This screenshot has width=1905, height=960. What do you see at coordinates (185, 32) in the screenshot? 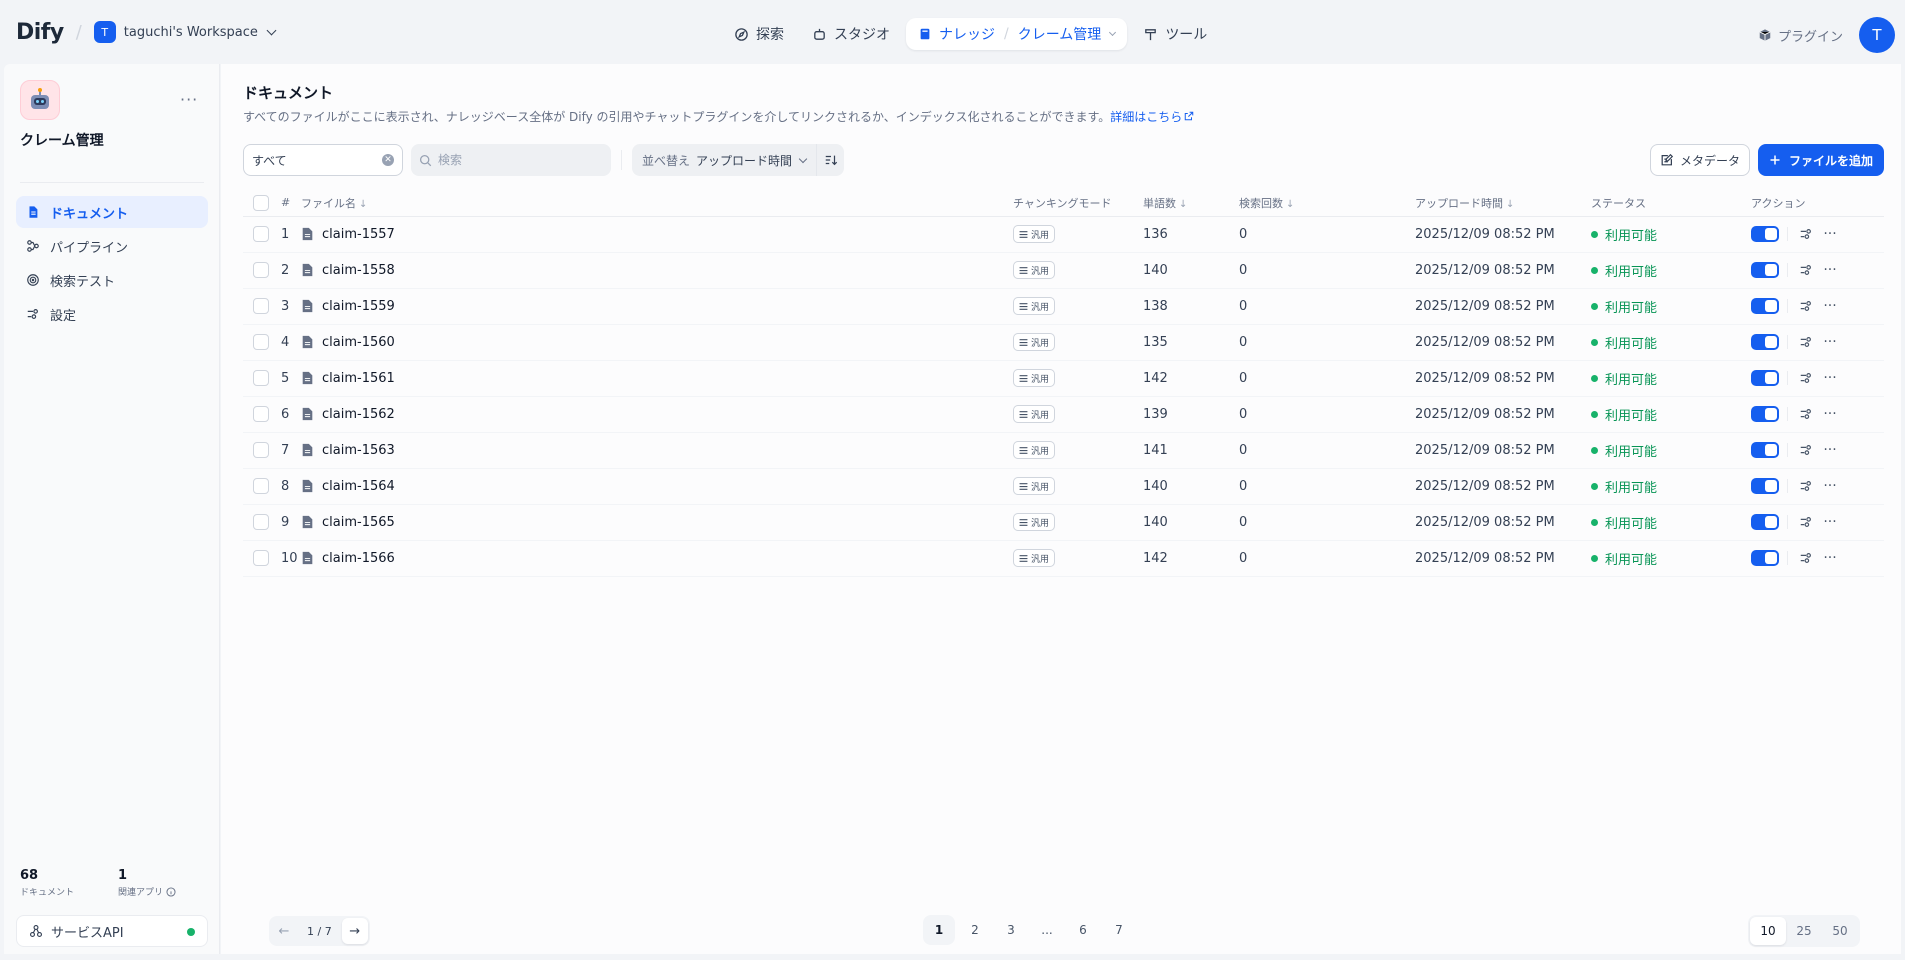
I see `workspace-switcher: T taguchi's Workspace` at bounding box center [185, 32].